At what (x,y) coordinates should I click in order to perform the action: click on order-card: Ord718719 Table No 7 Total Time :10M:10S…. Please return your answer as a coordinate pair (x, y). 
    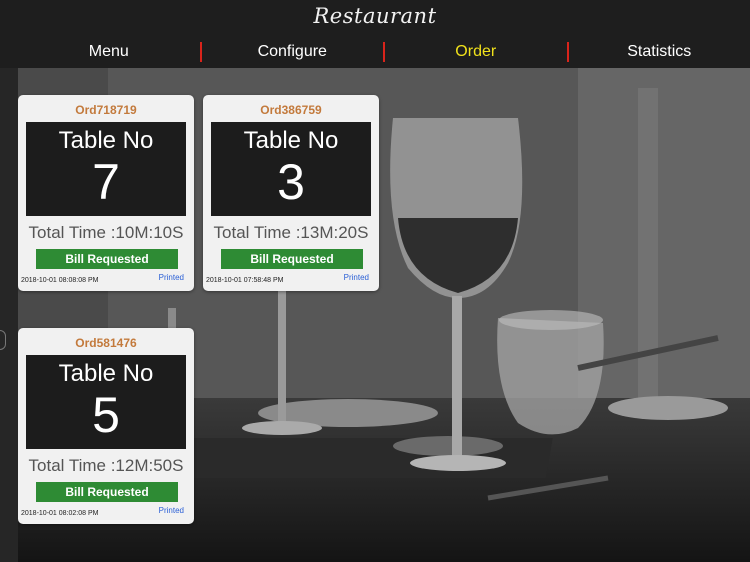
    Looking at the image, I should click on (106, 193).